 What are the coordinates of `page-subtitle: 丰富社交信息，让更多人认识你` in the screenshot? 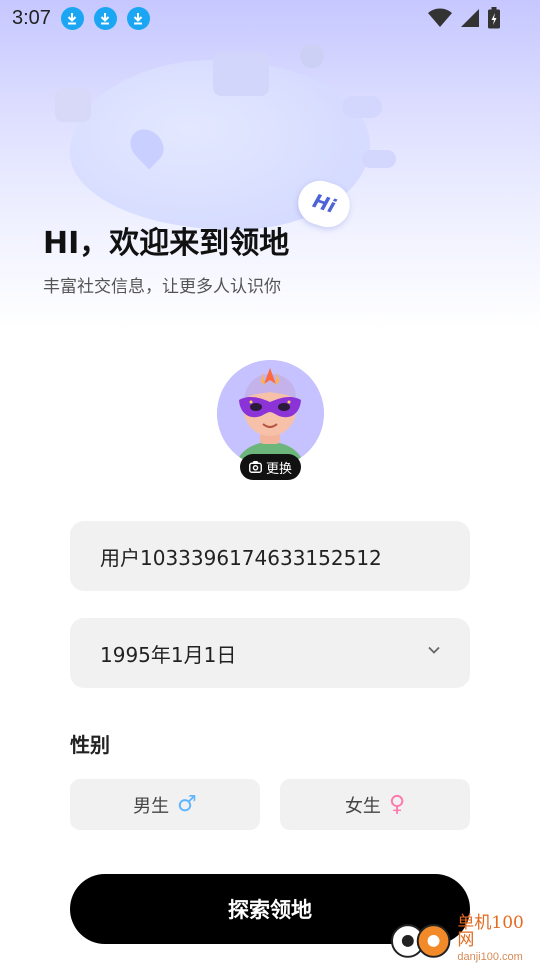 It's located at (162, 287).